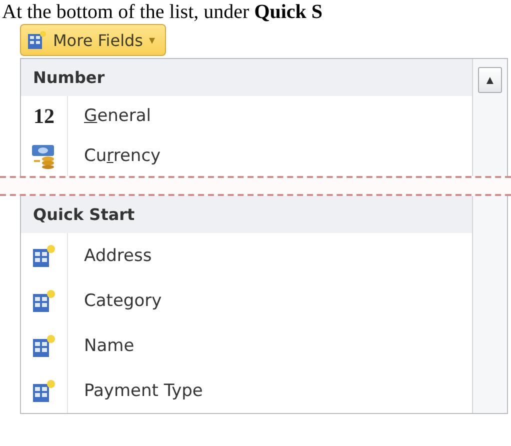  I want to click on more-fields-button: More Fields ▾, so click(93, 40).